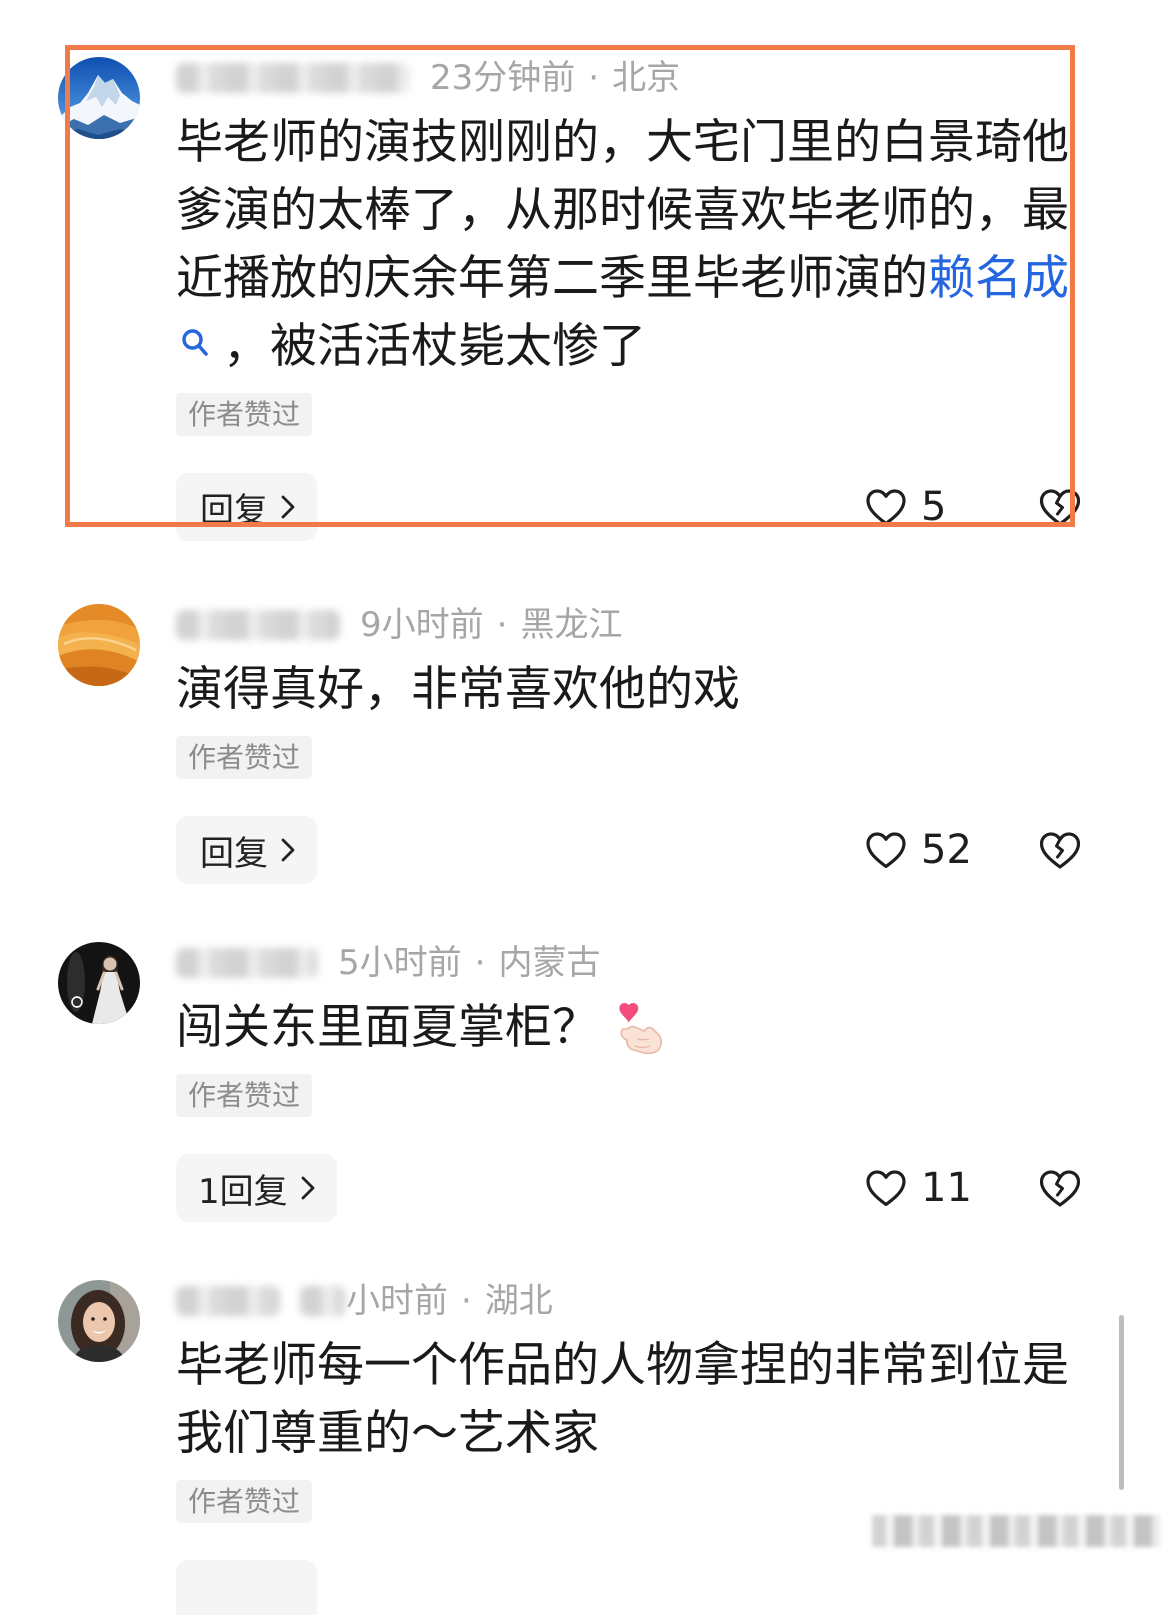 This screenshot has height=1615, width=1169. I want to click on comment-meta: 小时前 · 湖北, so click(631, 1301).